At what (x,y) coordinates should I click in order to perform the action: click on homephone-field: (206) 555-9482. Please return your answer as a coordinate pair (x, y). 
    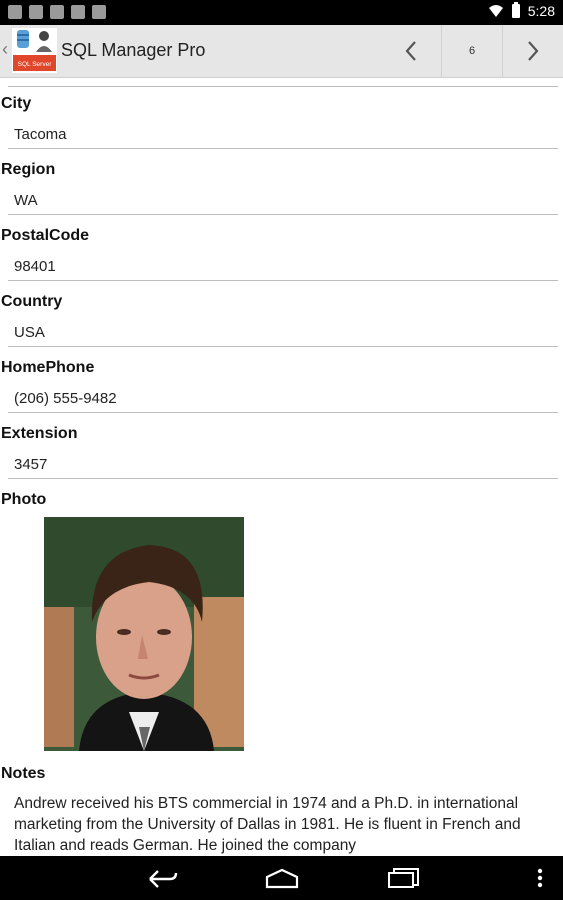
    Looking at the image, I should click on (65, 398).